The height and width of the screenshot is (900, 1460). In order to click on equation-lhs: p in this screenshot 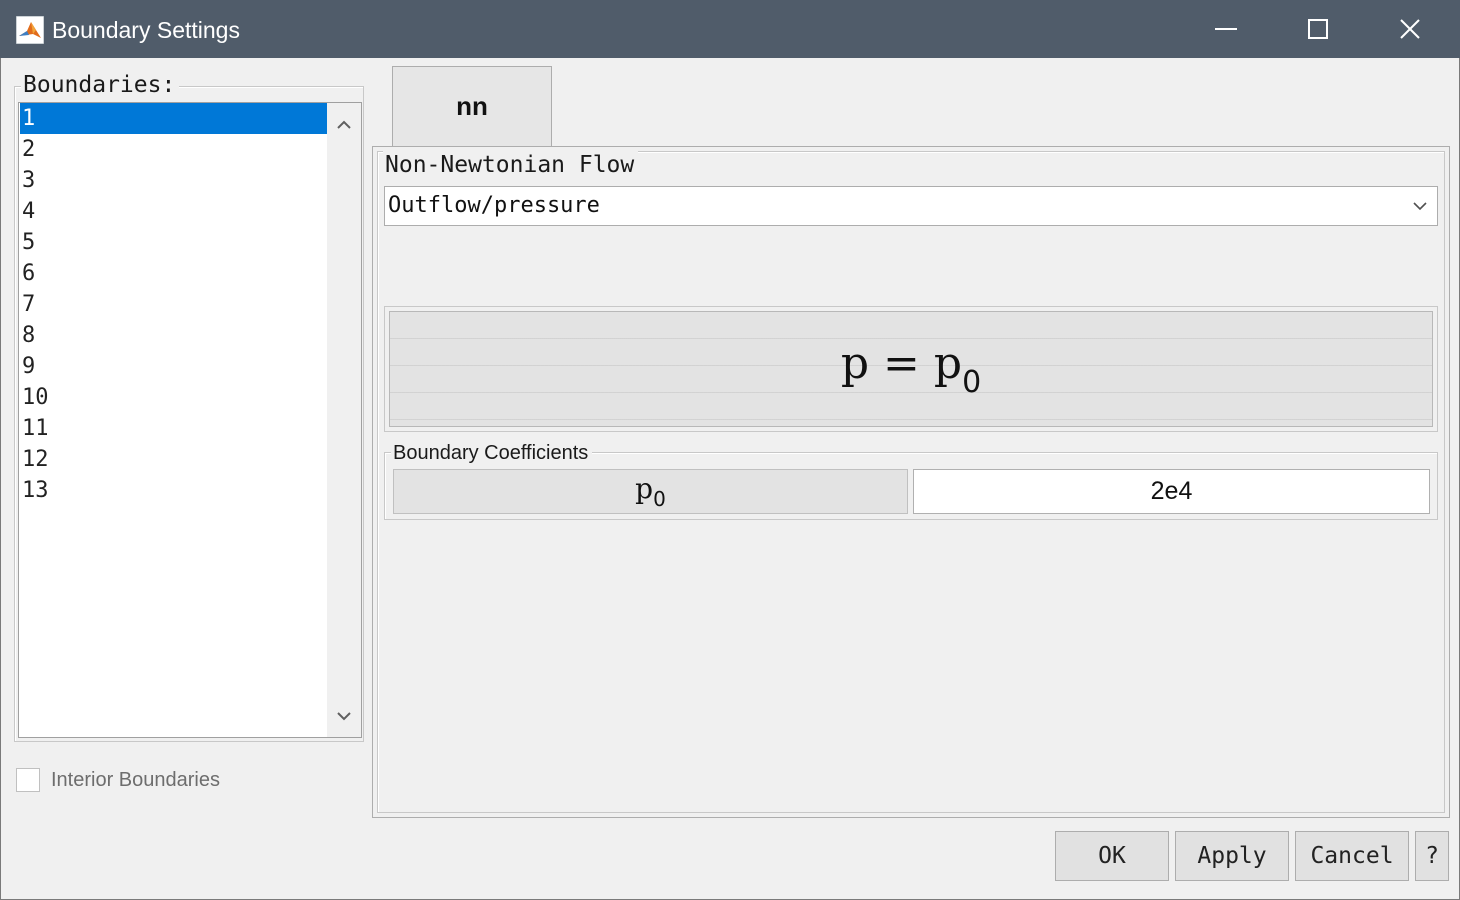, I will do `click(855, 363)`.